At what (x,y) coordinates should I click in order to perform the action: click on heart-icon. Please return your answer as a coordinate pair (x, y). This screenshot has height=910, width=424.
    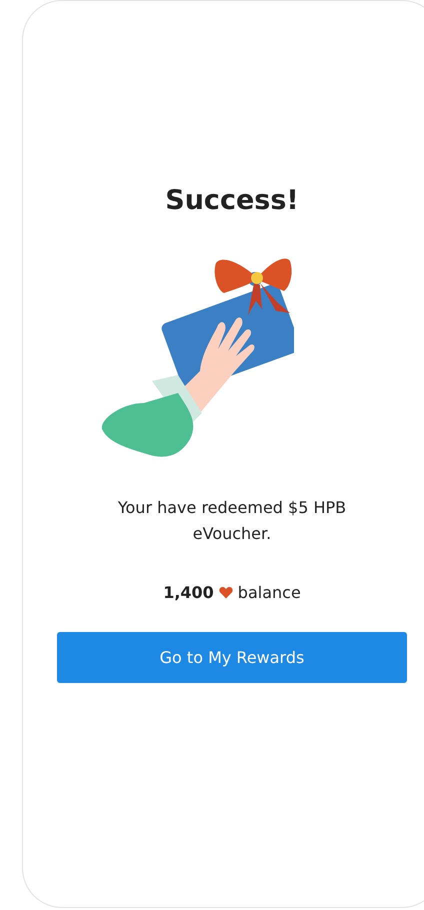
    Looking at the image, I should click on (225, 592).